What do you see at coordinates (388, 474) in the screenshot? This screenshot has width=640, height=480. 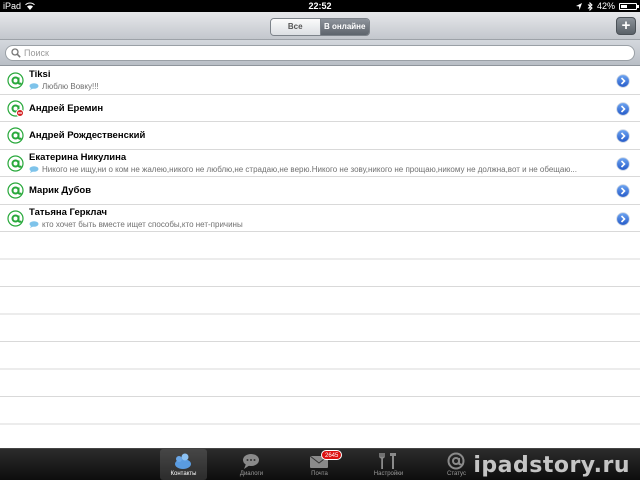 I see `tab-label: Настройки` at bounding box center [388, 474].